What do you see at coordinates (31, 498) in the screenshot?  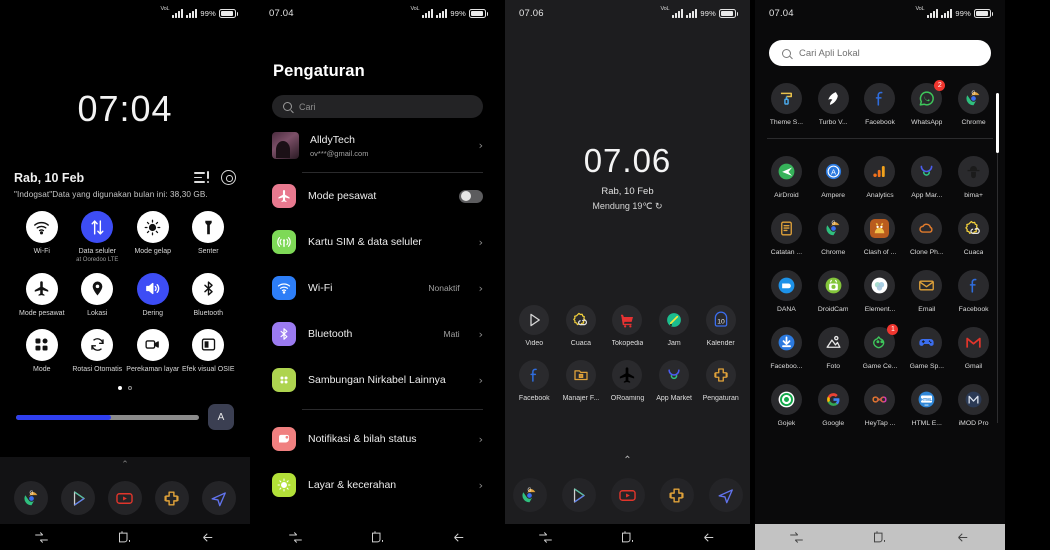 I see `dock-chrome-icon: G` at bounding box center [31, 498].